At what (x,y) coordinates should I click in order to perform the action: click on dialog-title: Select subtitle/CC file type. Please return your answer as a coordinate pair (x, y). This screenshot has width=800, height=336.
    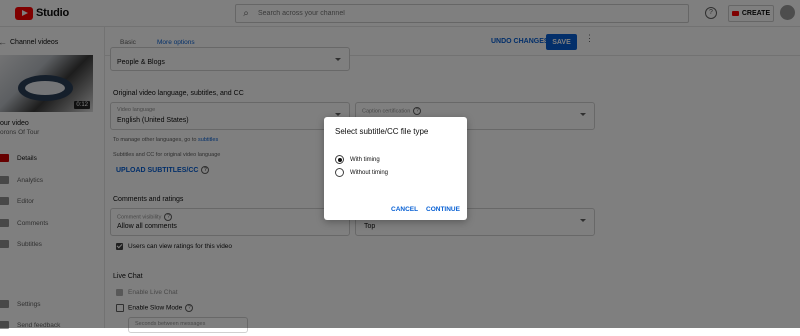
    Looking at the image, I should click on (382, 131).